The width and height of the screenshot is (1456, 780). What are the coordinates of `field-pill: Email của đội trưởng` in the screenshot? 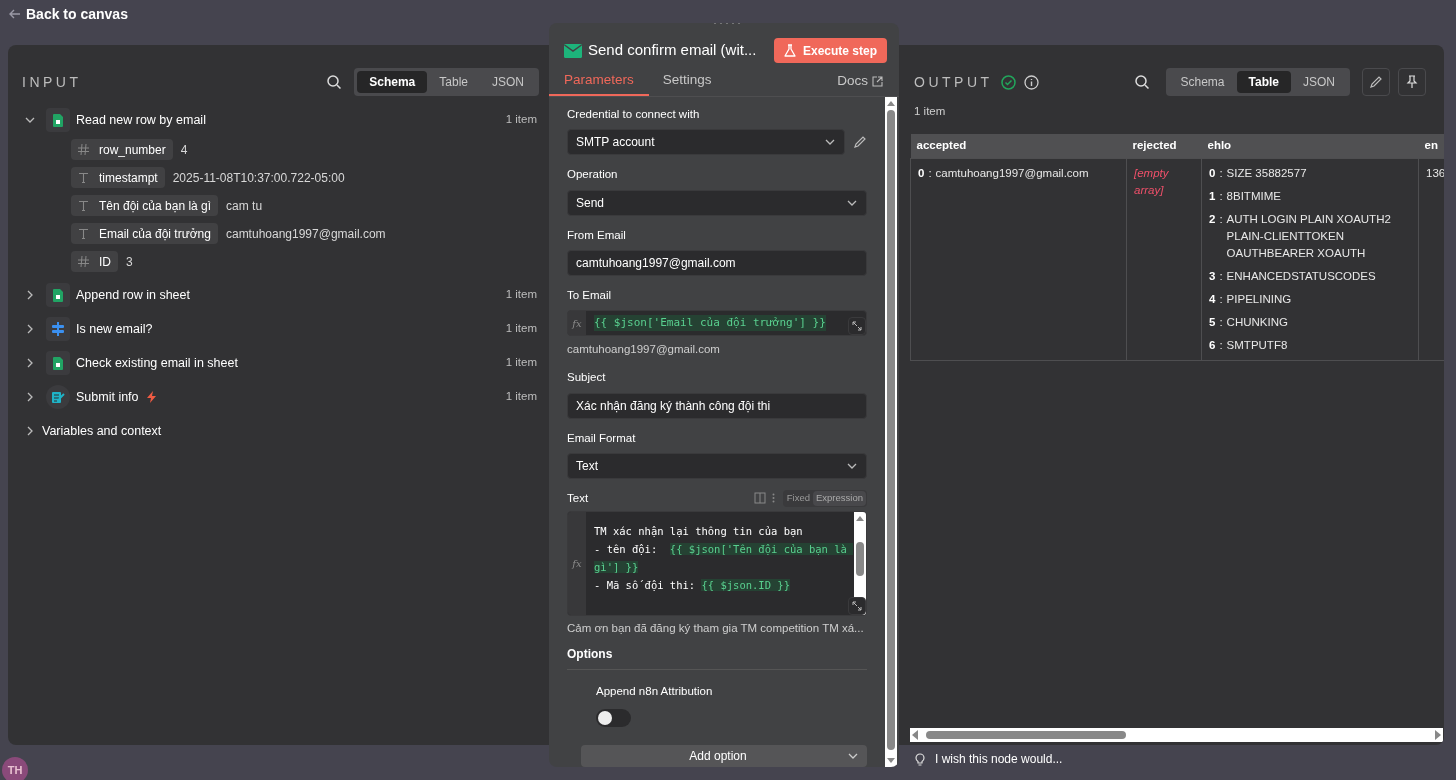 It's located at (144, 233).